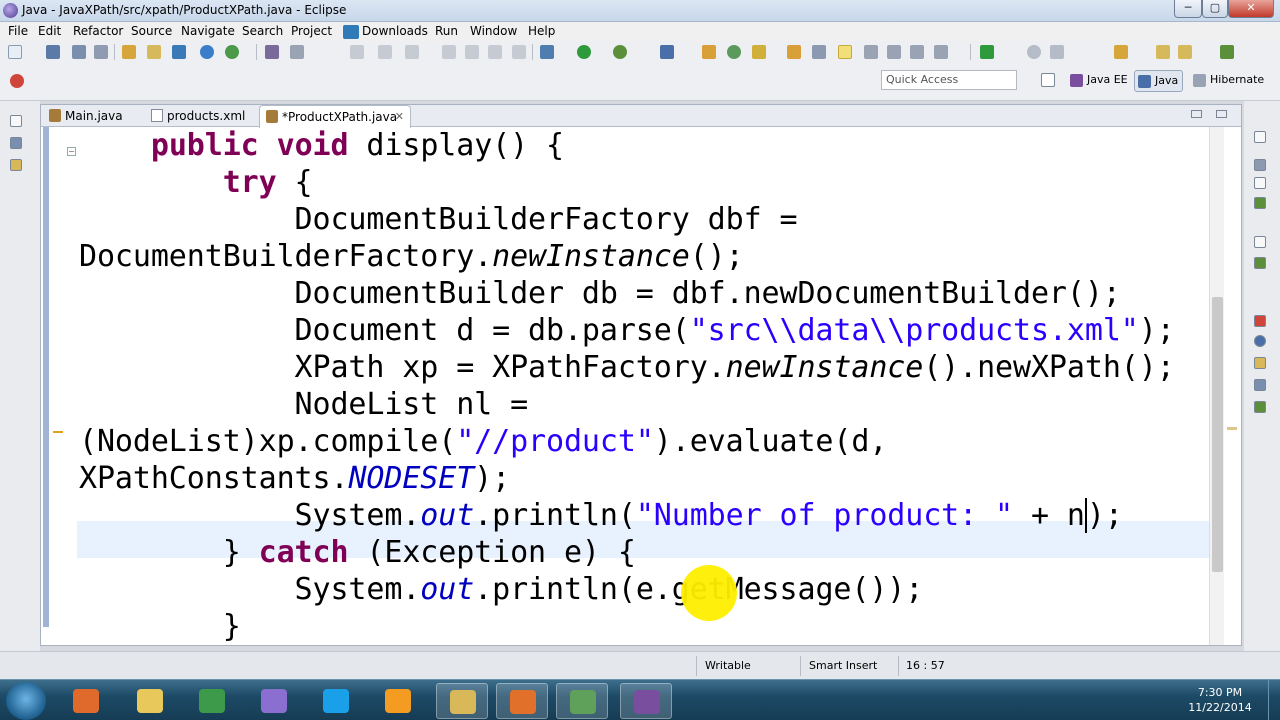 This screenshot has height=720, width=1280. I want to click on open-folder-icon, so click(759, 52).